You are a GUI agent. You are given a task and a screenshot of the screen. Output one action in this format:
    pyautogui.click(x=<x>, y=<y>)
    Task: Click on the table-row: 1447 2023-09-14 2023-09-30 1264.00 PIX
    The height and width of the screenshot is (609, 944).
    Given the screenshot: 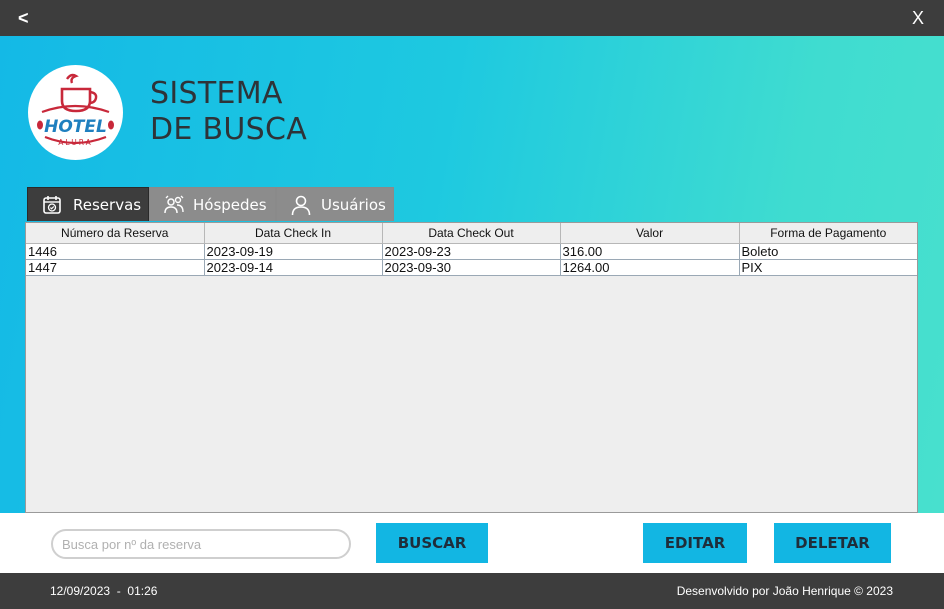 What is the action you would take?
    pyautogui.click(x=471, y=267)
    